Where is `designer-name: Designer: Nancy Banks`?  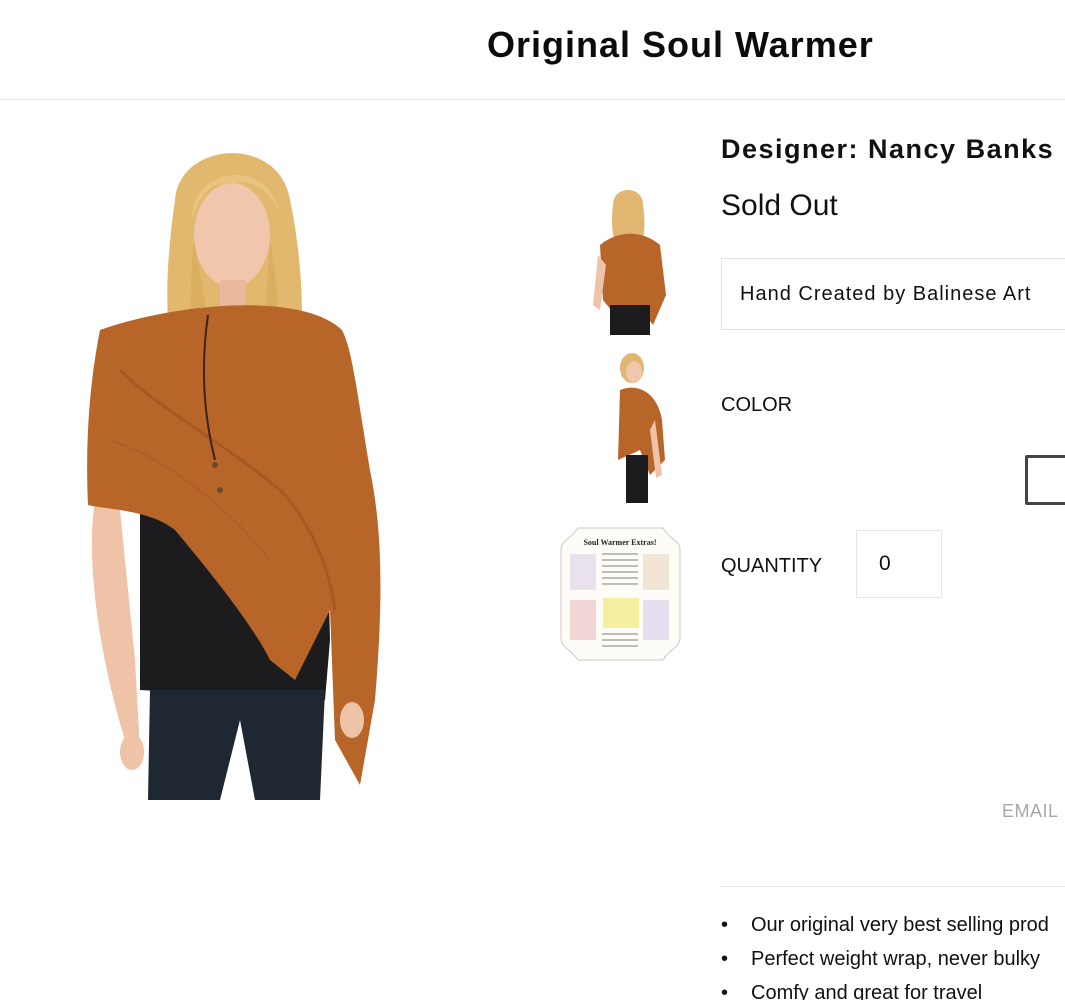 designer-name: Designer: Nancy Banks is located at coordinates (888, 149).